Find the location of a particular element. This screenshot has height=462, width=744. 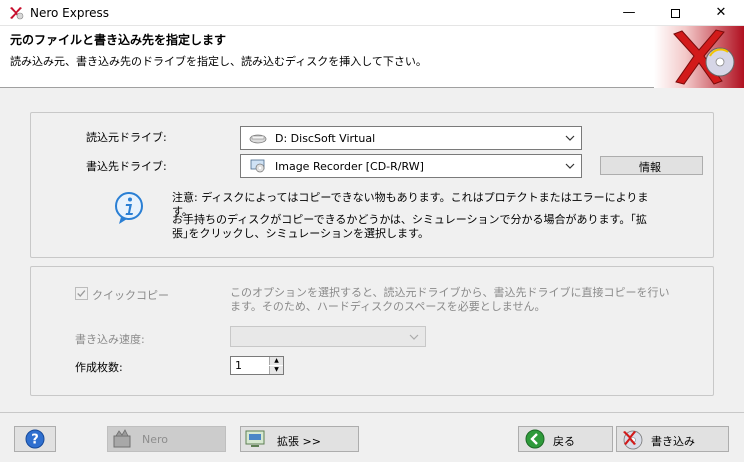

title-bar: Nero Express — ✕ is located at coordinates (372, 13).